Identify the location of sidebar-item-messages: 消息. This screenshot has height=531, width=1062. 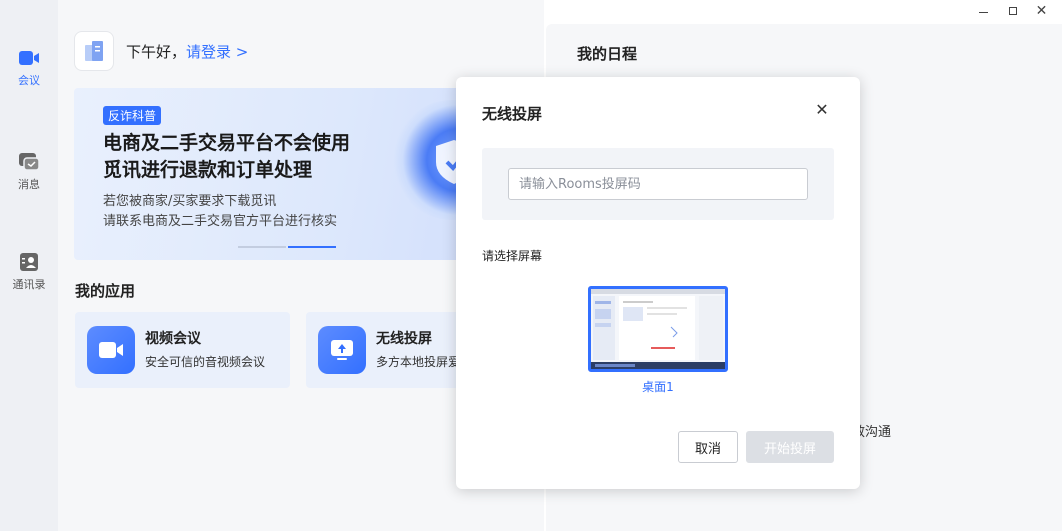
(29, 172).